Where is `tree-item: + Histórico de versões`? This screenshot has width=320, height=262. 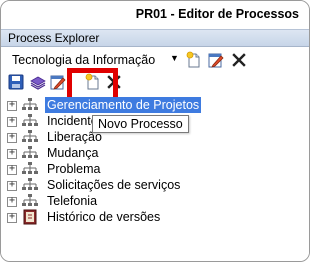 tree-item: + Histórico de versões is located at coordinates (127, 217).